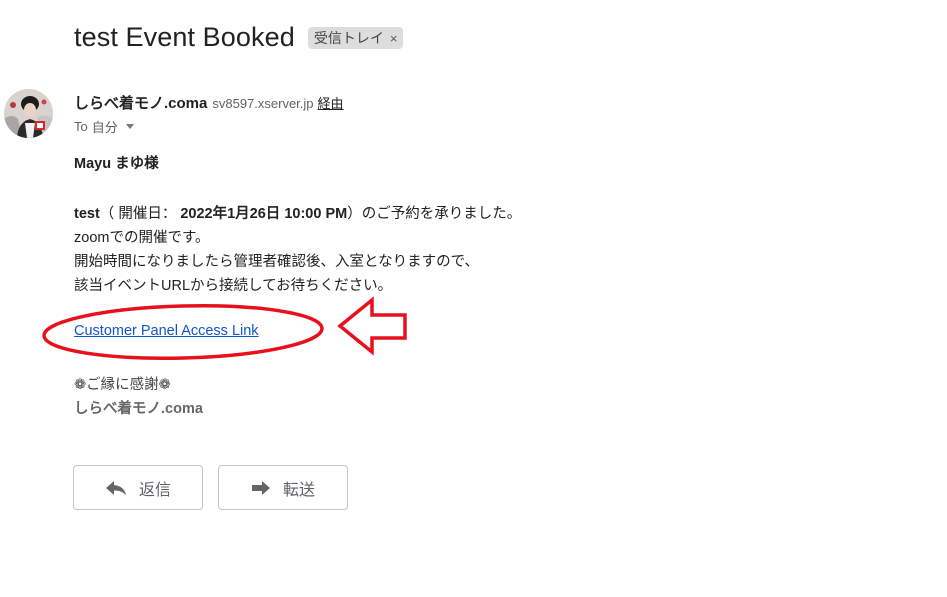  I want to click on inbox-label-chip: 受信トレイ ×, so click(355, 38).